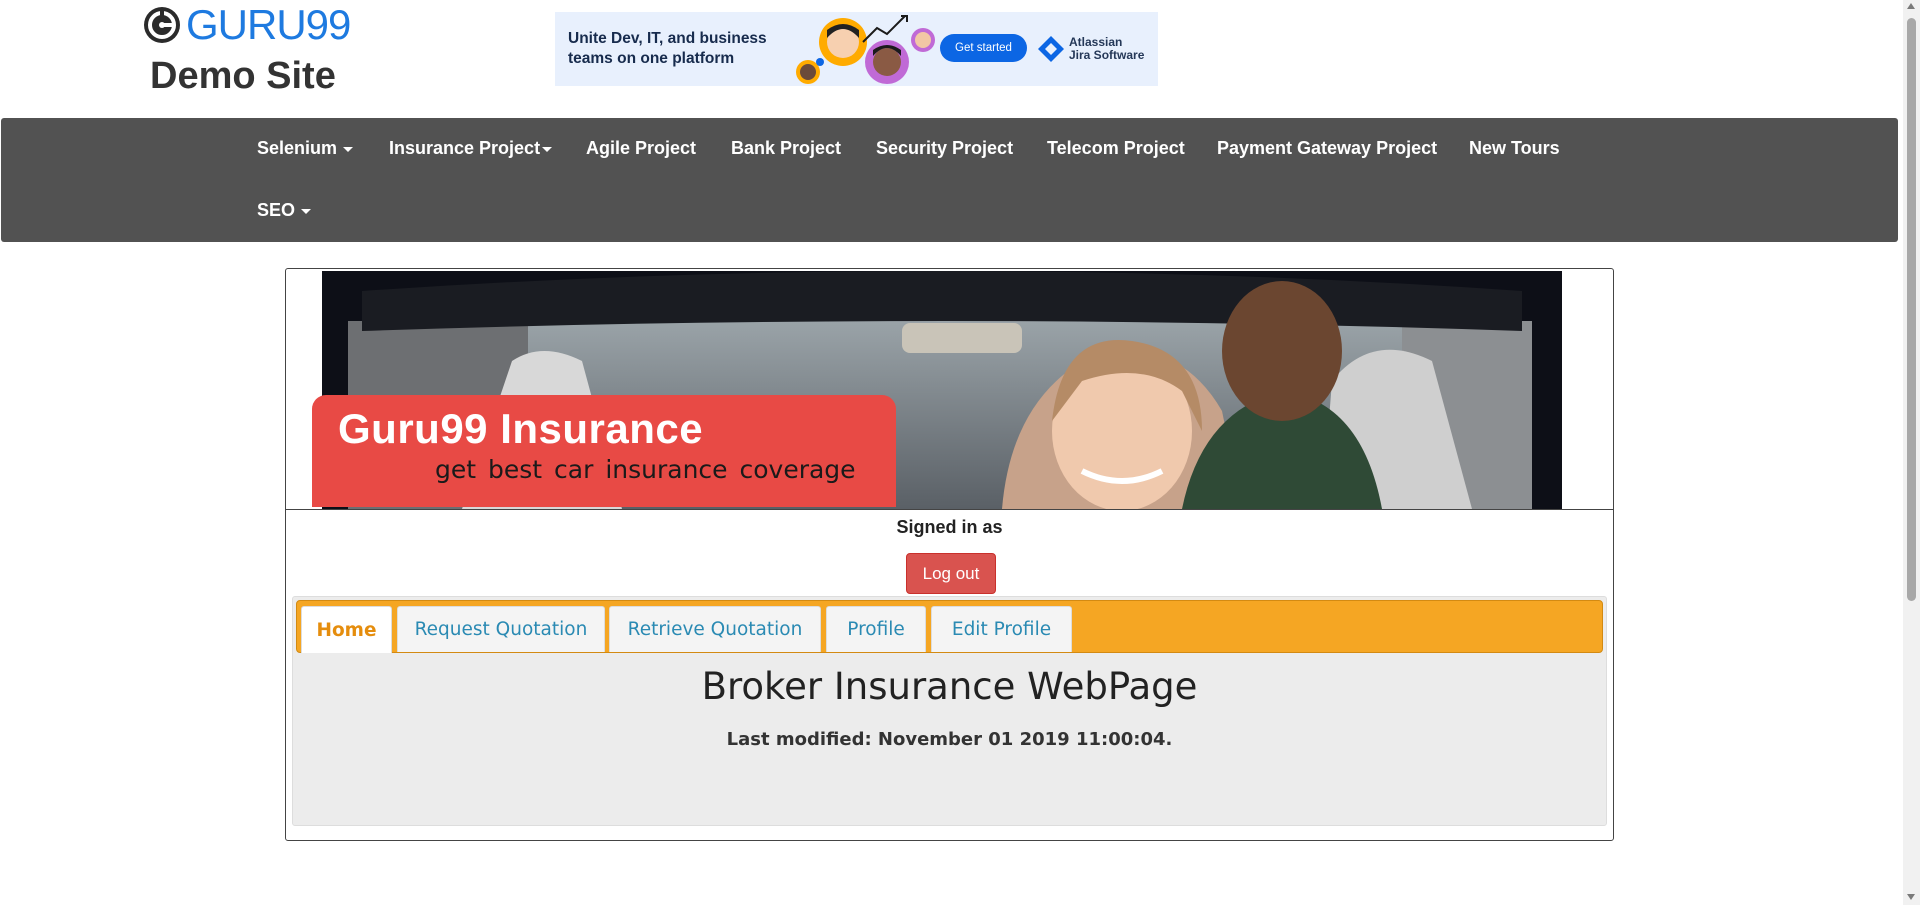 Image resolution: width=1920 pixels, height=905 pixels. What do you see at coordinates (1116, 148) in the screenshot?
I see `nav-telecom-project: Telecom Project` at bounding box center [1116, 148].